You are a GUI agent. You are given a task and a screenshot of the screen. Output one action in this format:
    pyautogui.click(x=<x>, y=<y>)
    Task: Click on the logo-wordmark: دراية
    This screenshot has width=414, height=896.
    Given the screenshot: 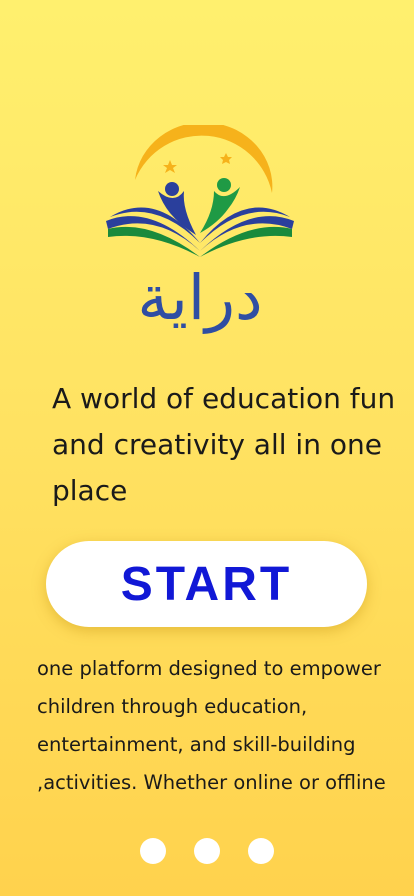 What is the action you would take?
    pyautogui.click(x=200, y=297)
    